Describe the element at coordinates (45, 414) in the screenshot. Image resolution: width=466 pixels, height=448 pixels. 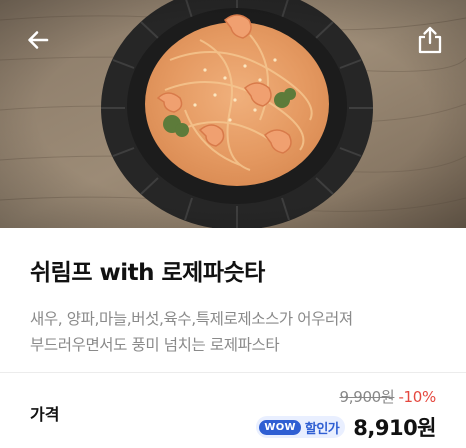
I see `price-label: 가격` at that location.